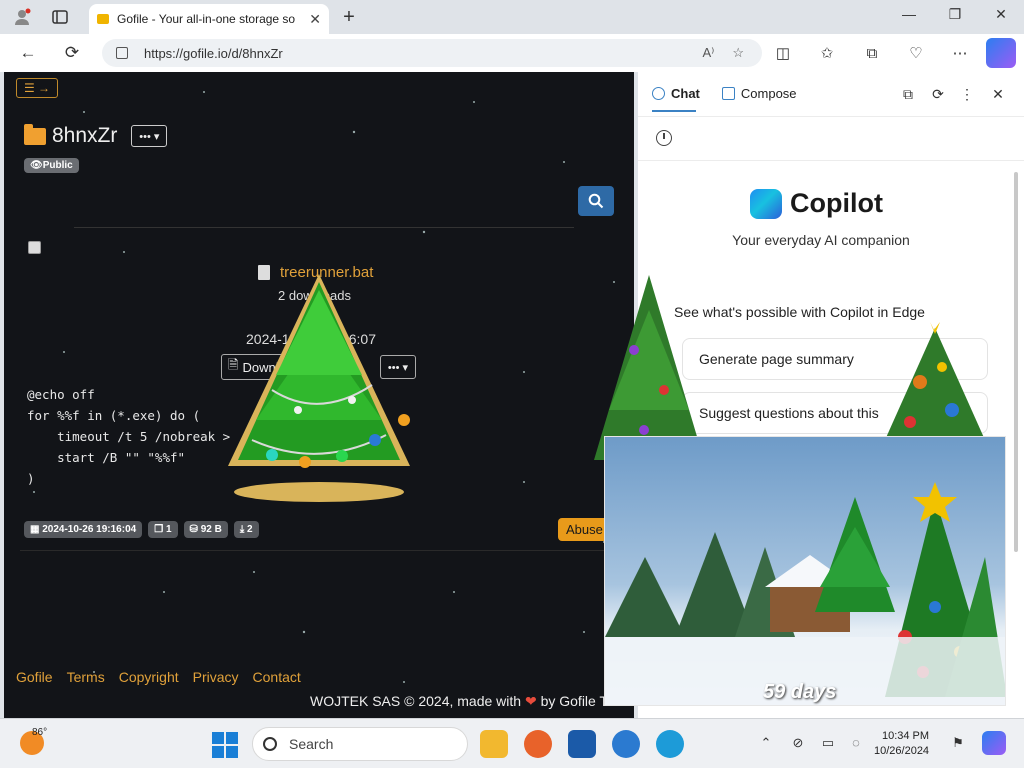 The height and width of the screenshot is (768, 1024). Describe the element at coordinates (783, 53) in the screenshot. I see `split-screen-icon: ◫` at that location.